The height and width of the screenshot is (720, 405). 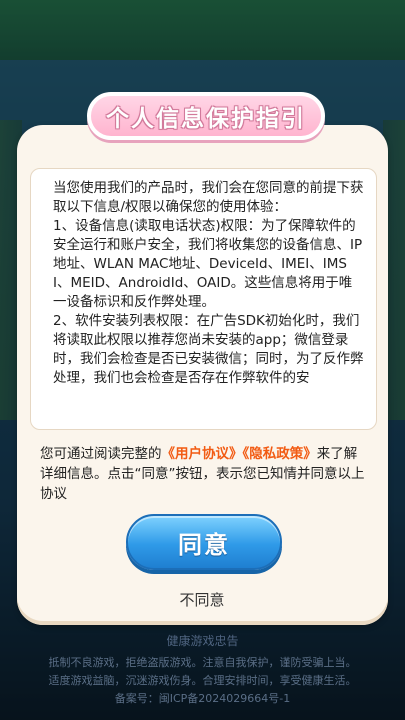 I want to click on dialog-title-pill: 个人信息保护指引, so click(x=206, y=116).